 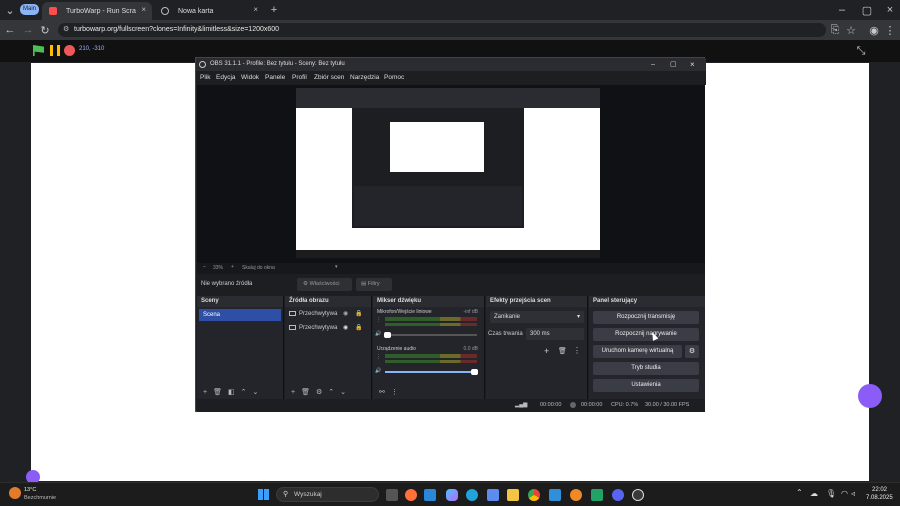 What do you see at coordinates (10, 30) in the screenshot?
I see `back-icon: ←` at bounding box center [10, 30].